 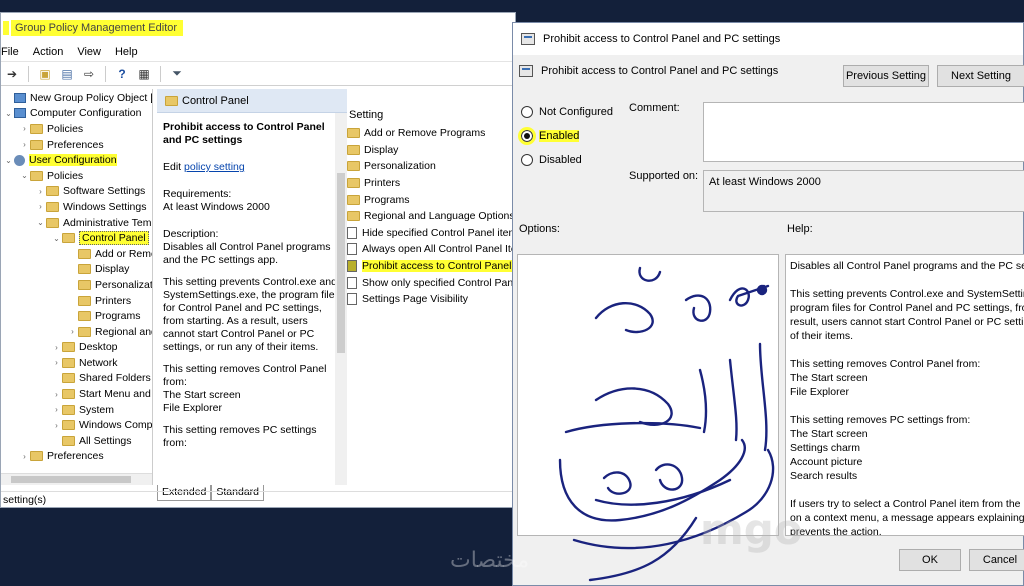 What do you see at coordinates (76, 394) in the screenshot?
I see `tree-item: › Start Menu and T` at bounding box center [76, 394].